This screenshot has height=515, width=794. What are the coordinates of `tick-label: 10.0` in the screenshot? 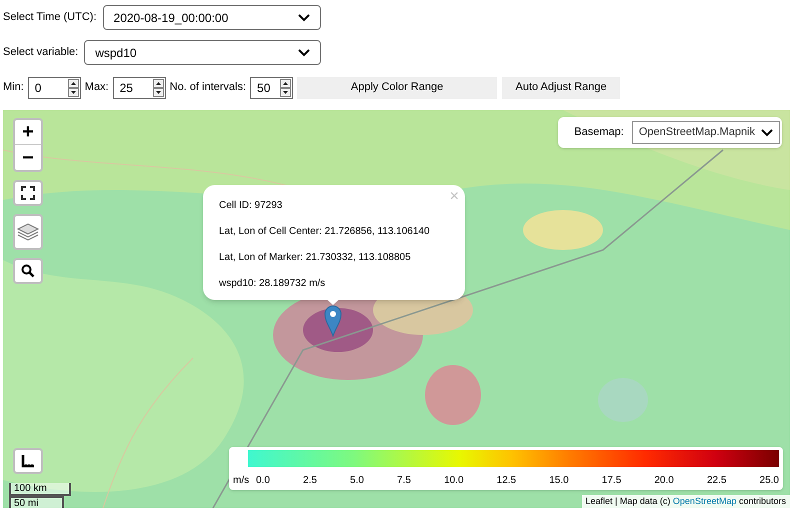 It's located at (454, 481).